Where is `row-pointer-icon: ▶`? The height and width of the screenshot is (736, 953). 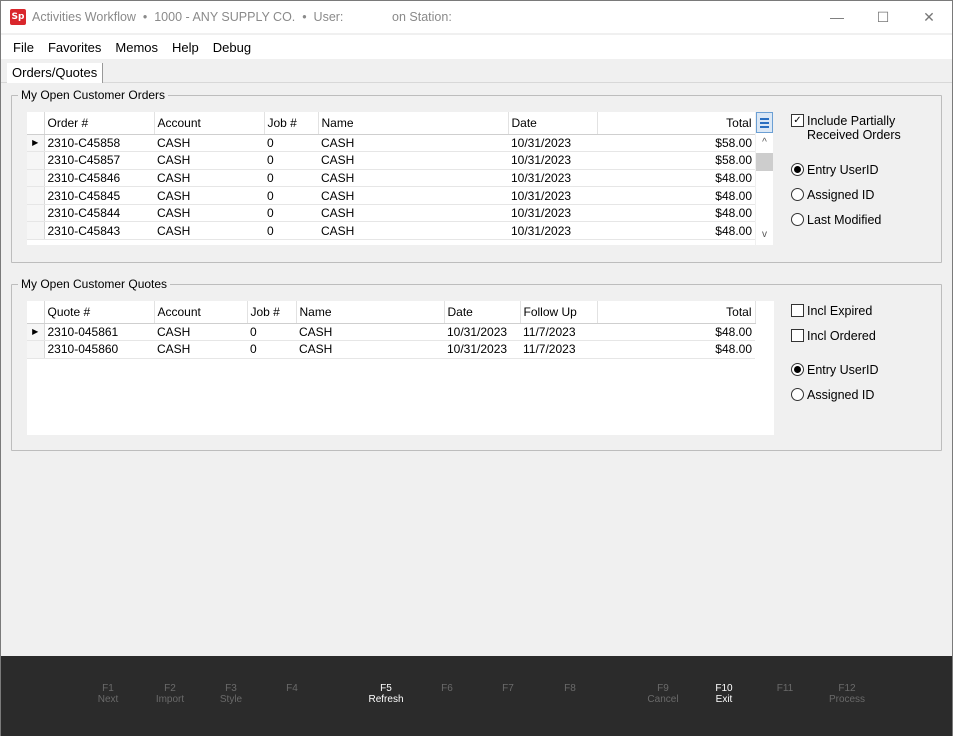 row-pointer-icon: ▶ is located at coordinates (36, 332).